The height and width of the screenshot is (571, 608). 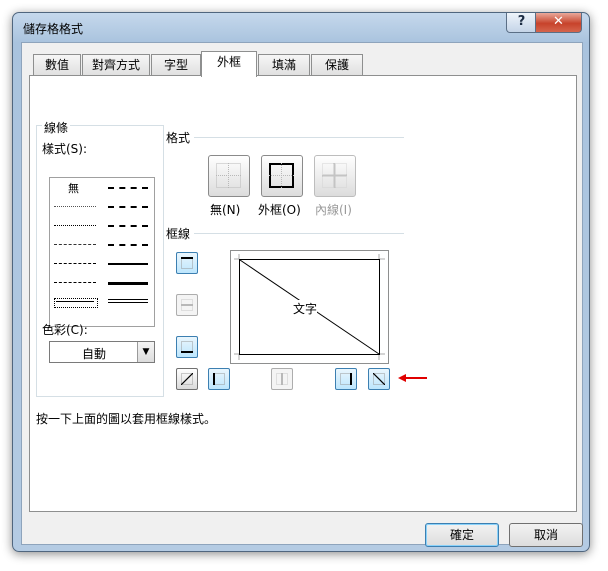 I want to click on color-label: 色彩(C):, so click(x=65, y=330).